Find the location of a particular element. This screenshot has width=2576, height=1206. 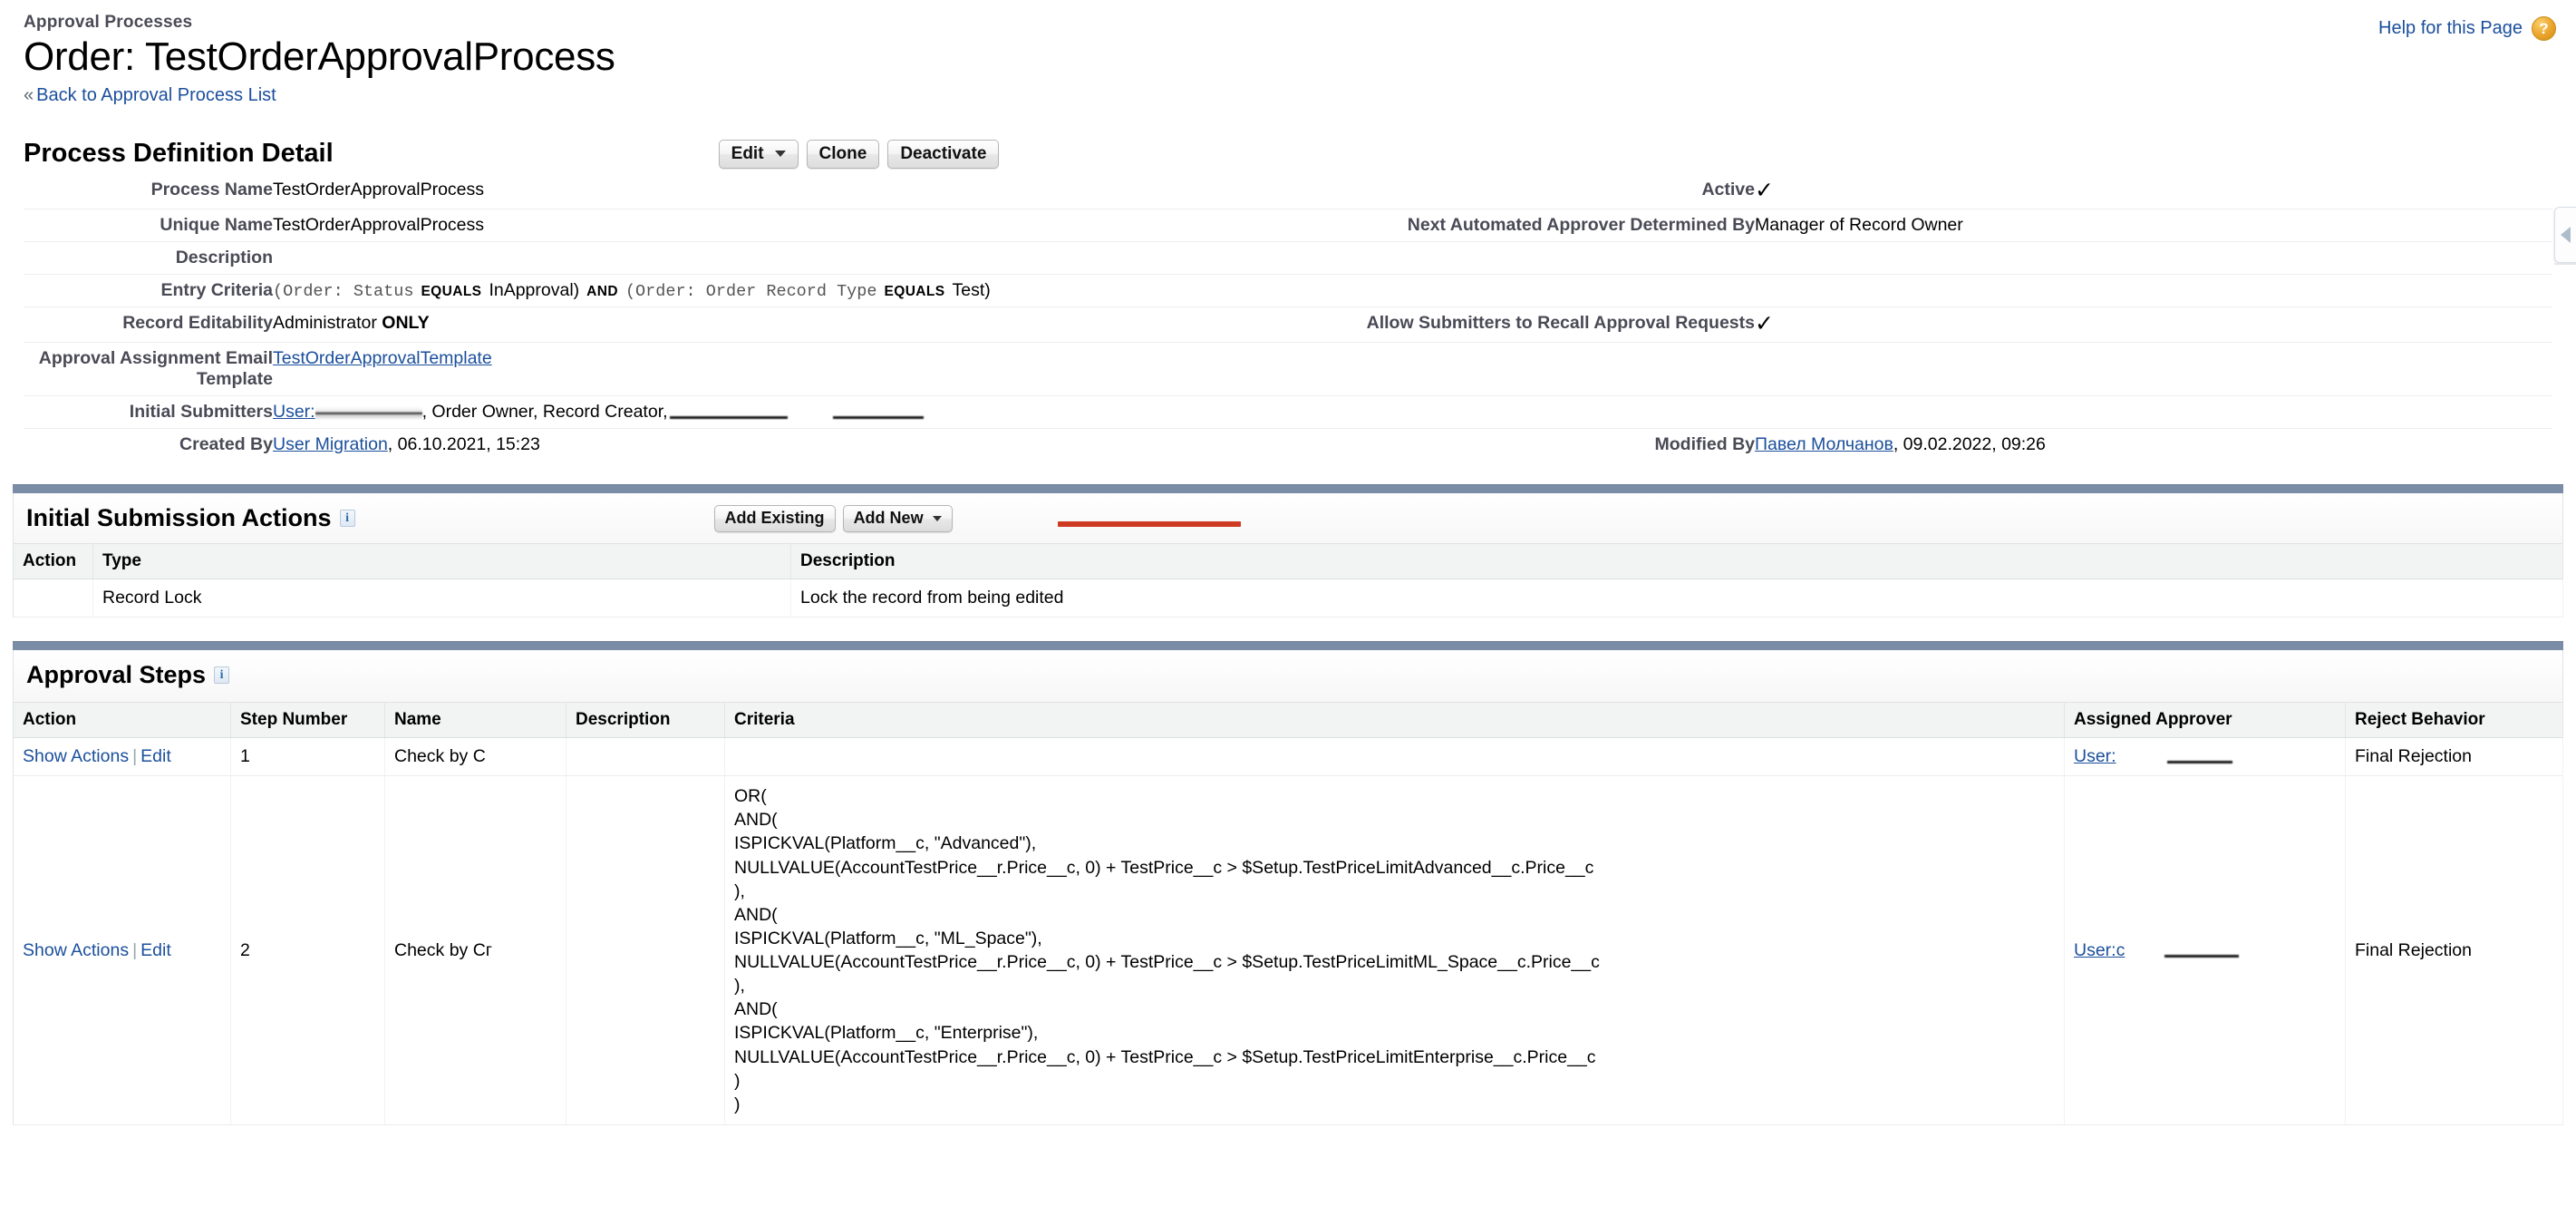

section-title: Approval Steps is located at coordinates (116, 675).